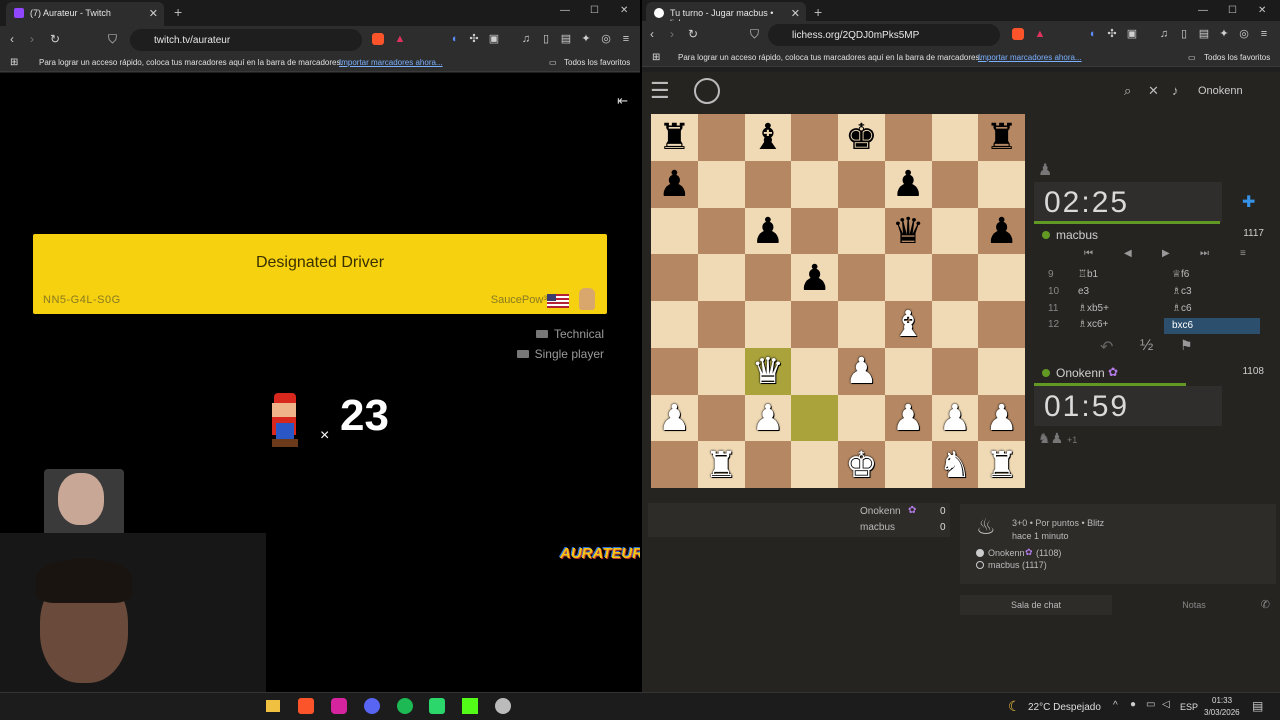 Image resolution: width=1280 pixels, height=720 pixels. Describe the element at coordinates (674, 371) in the screenshot. I see `square-a3` at that location.